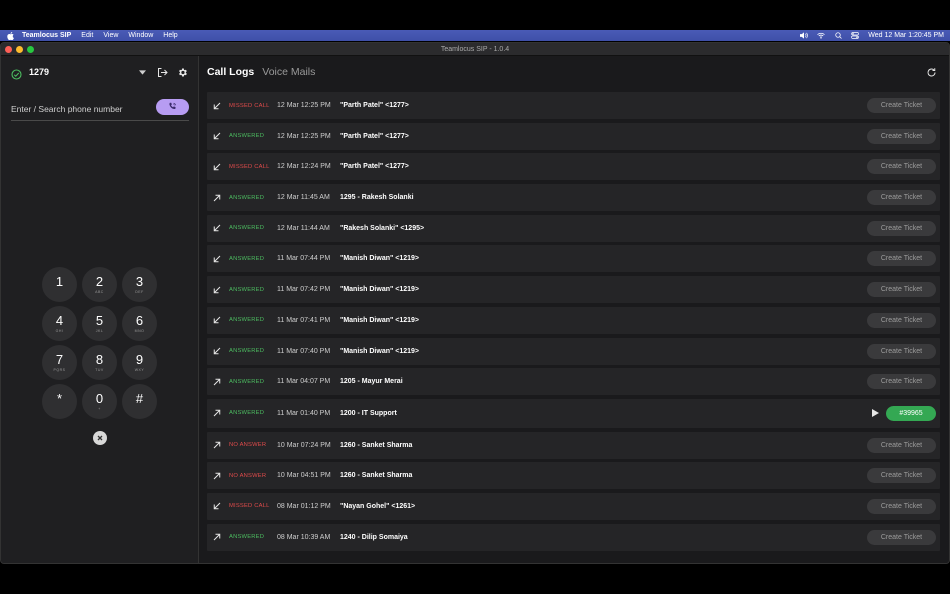  What do you see at coordinates (10, 35) in the screenshot?
I see `apple-logo-icon` at bounding box center [10, 35].